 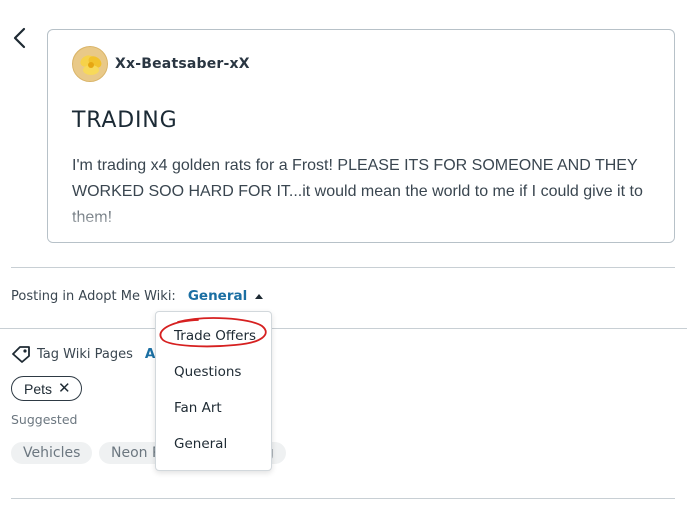 What do you see at coordinates (125, 120) in the screenshot?
I see `post-title: TRADING` at bounding box center [125, 120].